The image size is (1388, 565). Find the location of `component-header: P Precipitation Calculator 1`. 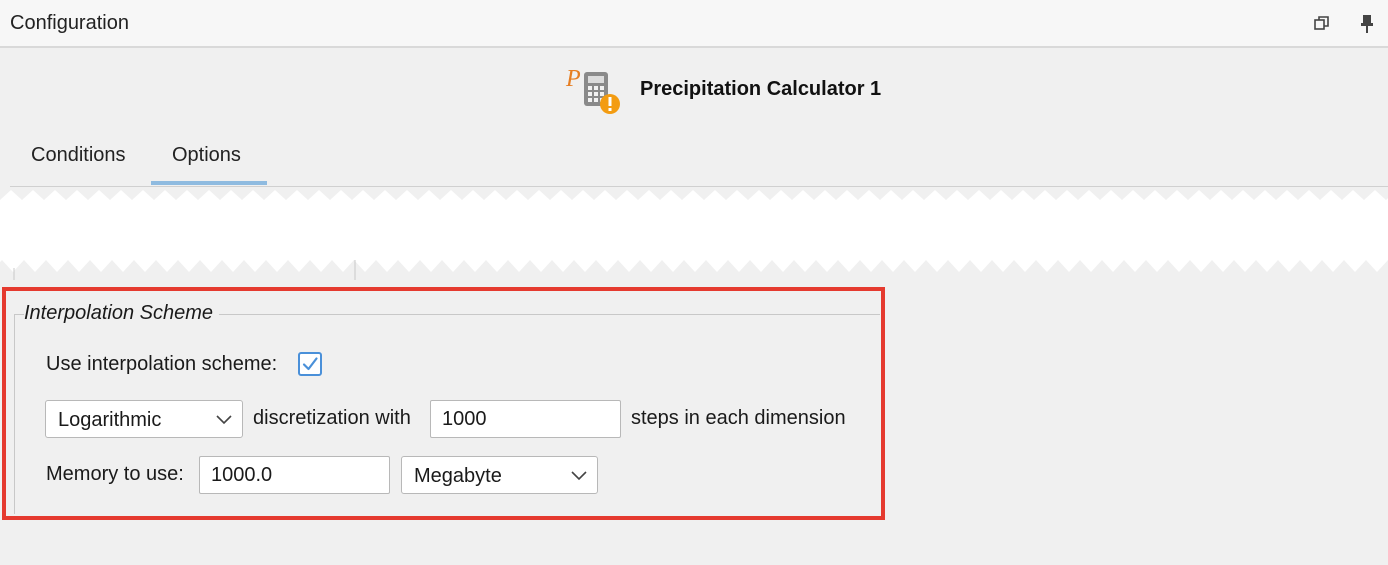

component-header: P Precipitation Calculator 1 is located at coordinates (774, 90).